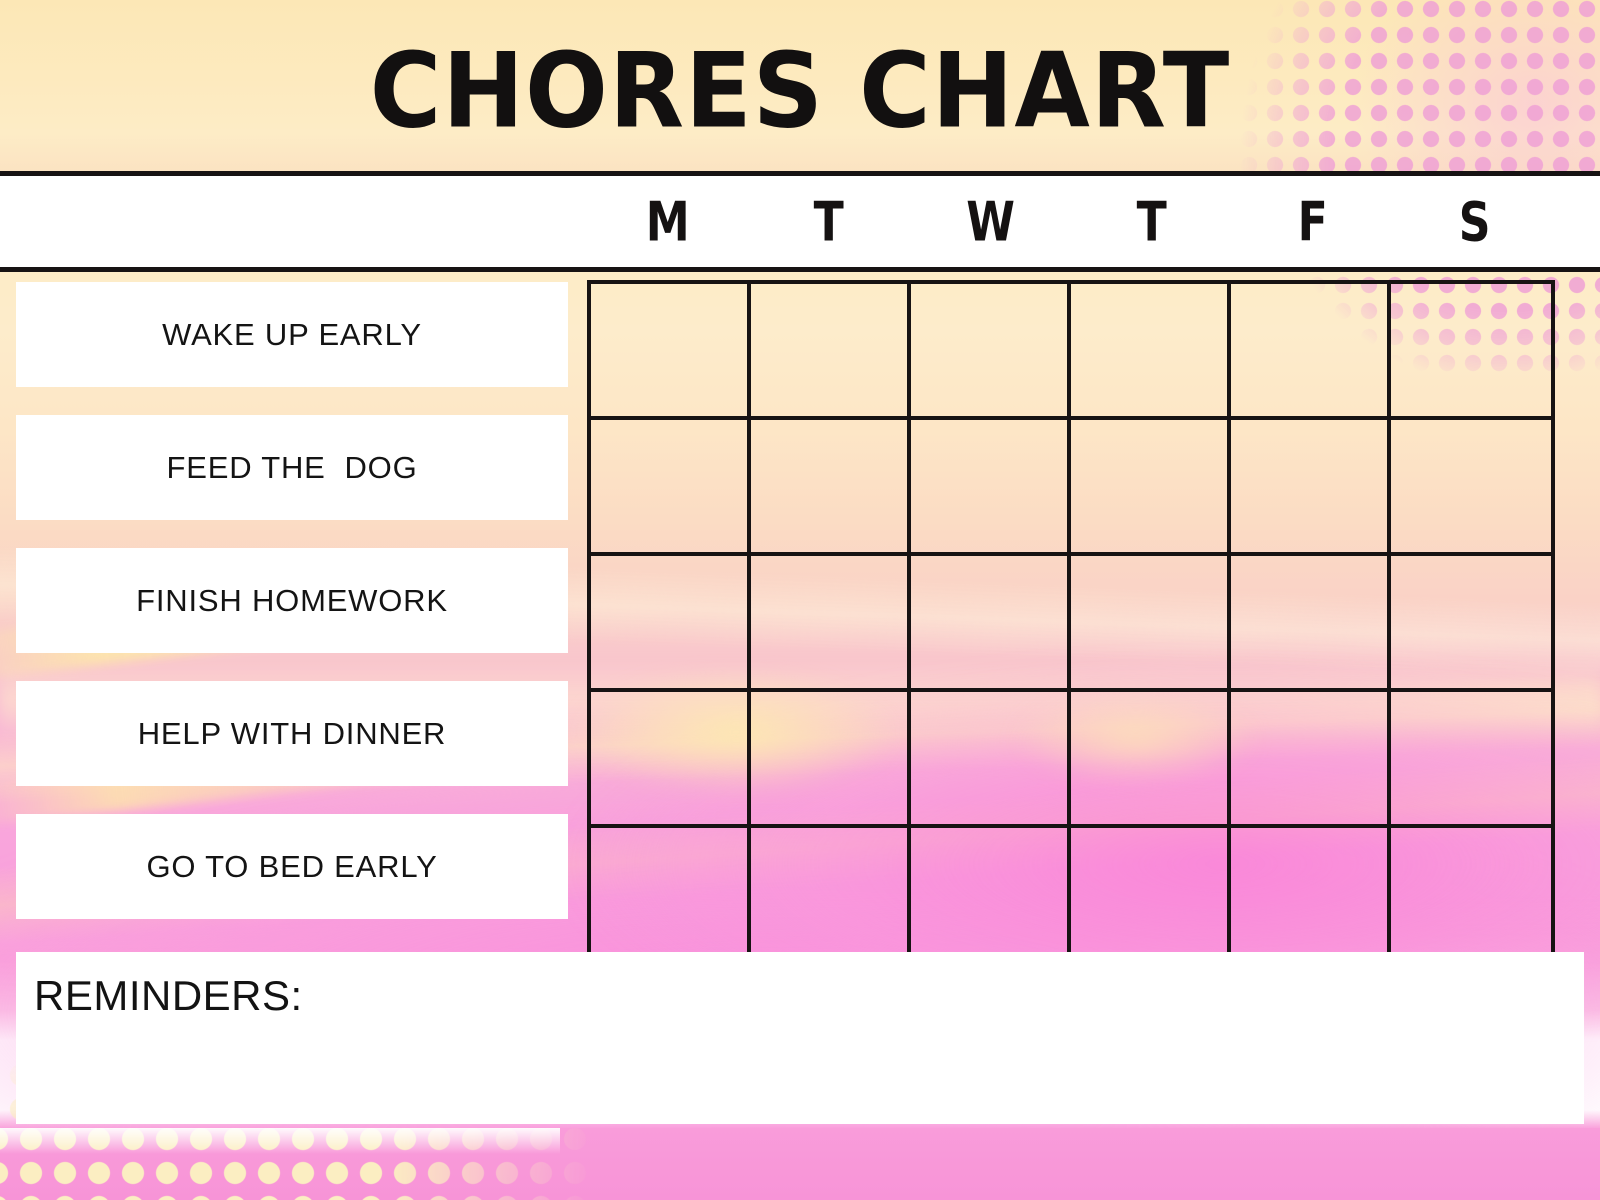 The width and height of the screenshot is (1600, 1200). I want to click on chore-label-row: FINISH HOMEWORK, so click(292, 600).